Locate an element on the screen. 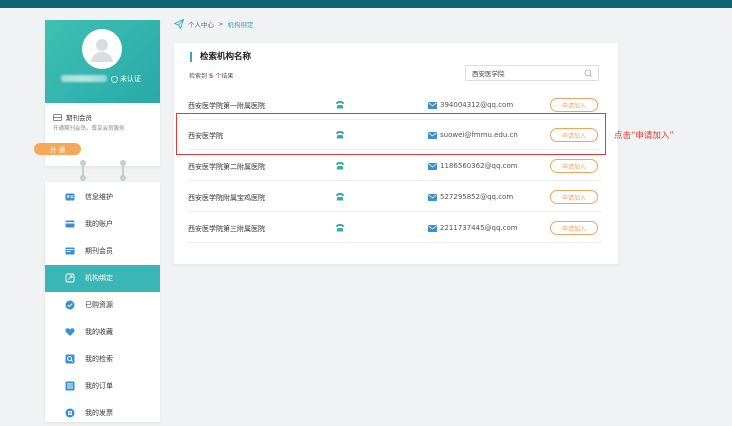  search-square-icon is located at coordinates (70, 359).